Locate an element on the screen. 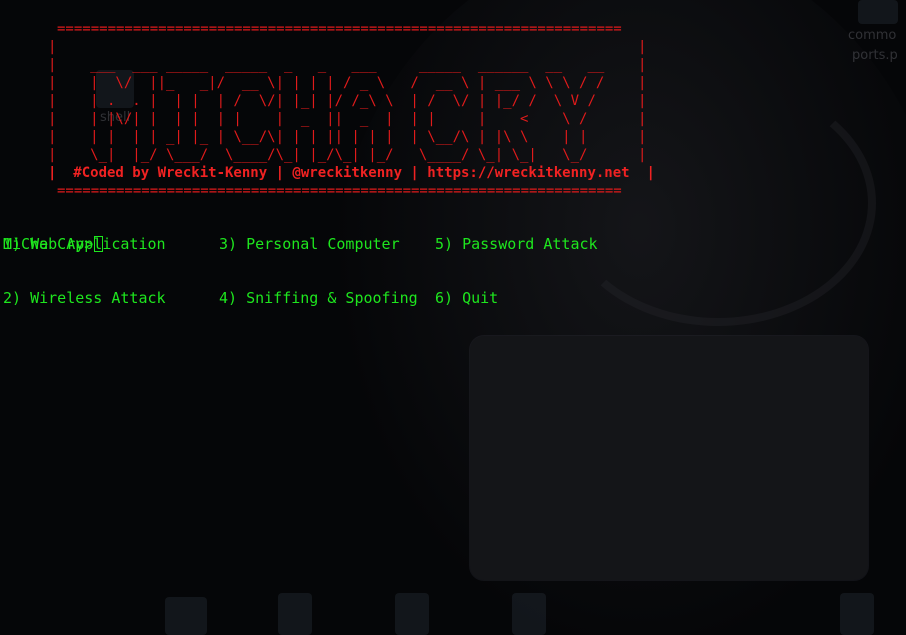  menu-item-sniffing-spoofing: 4) Sniffing & Spoofing is located at coordinates (318, 298).